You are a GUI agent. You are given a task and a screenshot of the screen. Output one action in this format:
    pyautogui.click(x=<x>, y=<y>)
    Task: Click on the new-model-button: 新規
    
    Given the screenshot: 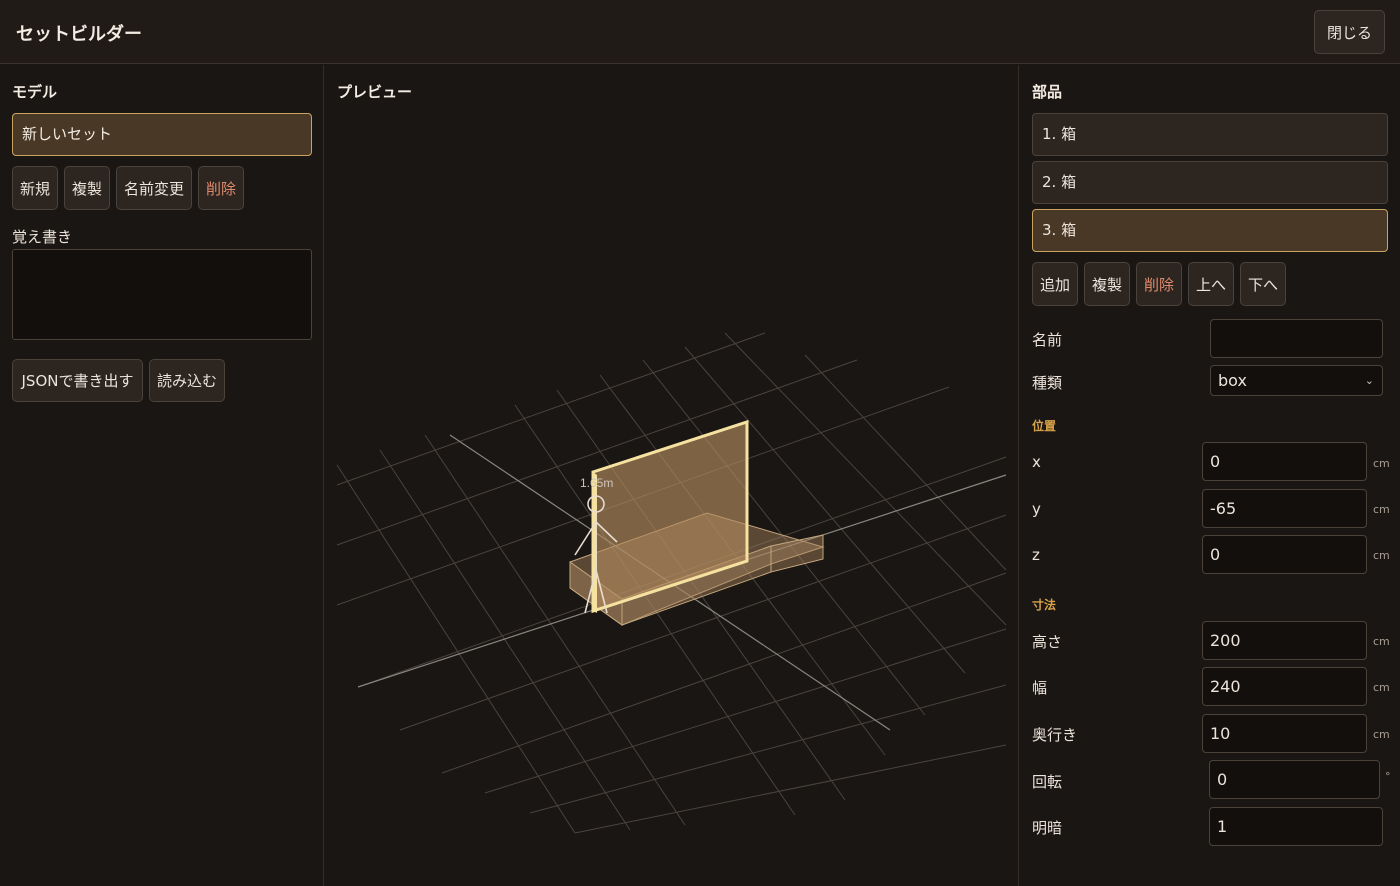 What is the action you would take?
    pyautogui.click(x=35, y=188)
    